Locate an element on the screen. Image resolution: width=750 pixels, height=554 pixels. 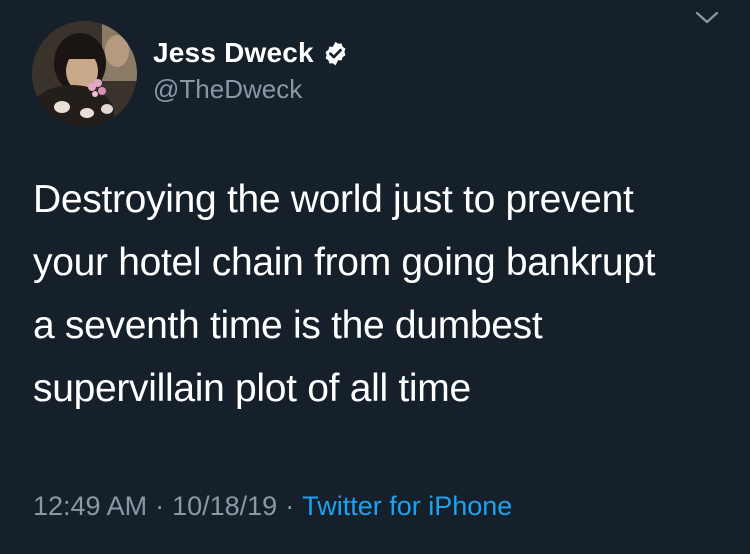
avatar-image is located at coordinates (84, 73).